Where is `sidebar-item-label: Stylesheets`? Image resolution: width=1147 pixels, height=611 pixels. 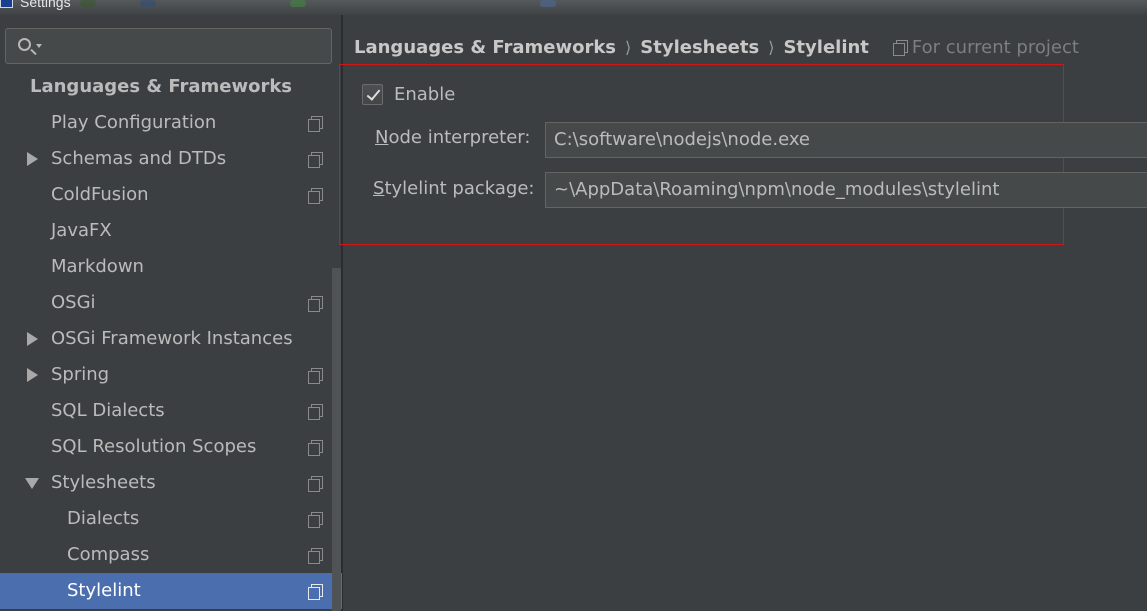 sidebar-item-label: Stylesheets is located at coordinates (103, 482).